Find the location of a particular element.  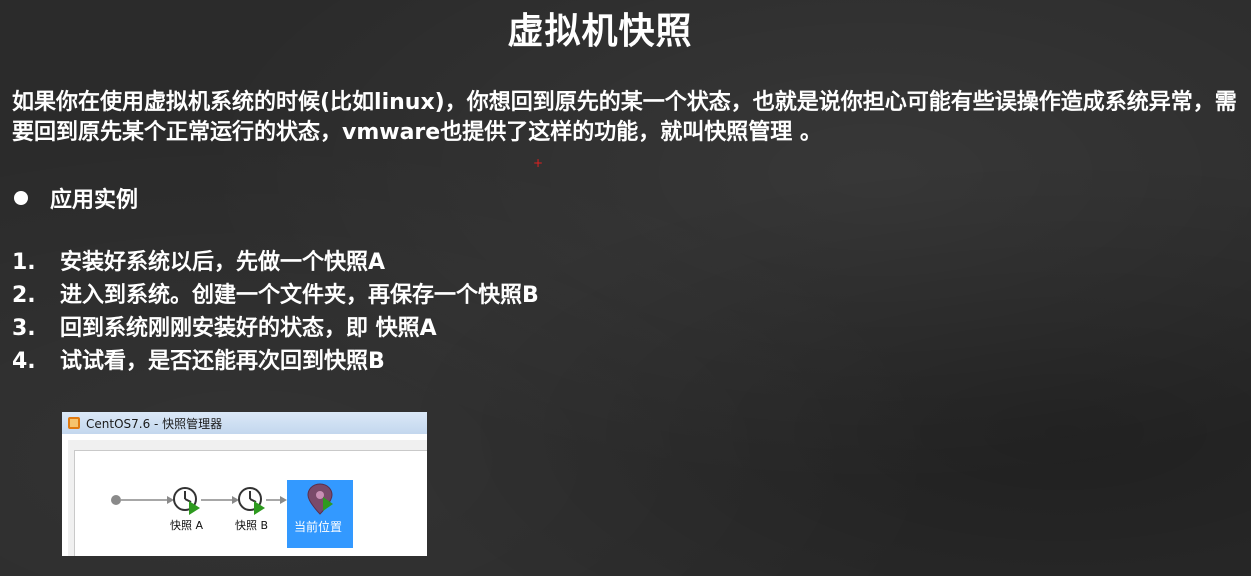

step-item: 4. 试试看，是否还能再次回到快照B is located at coordinates (275, 361).